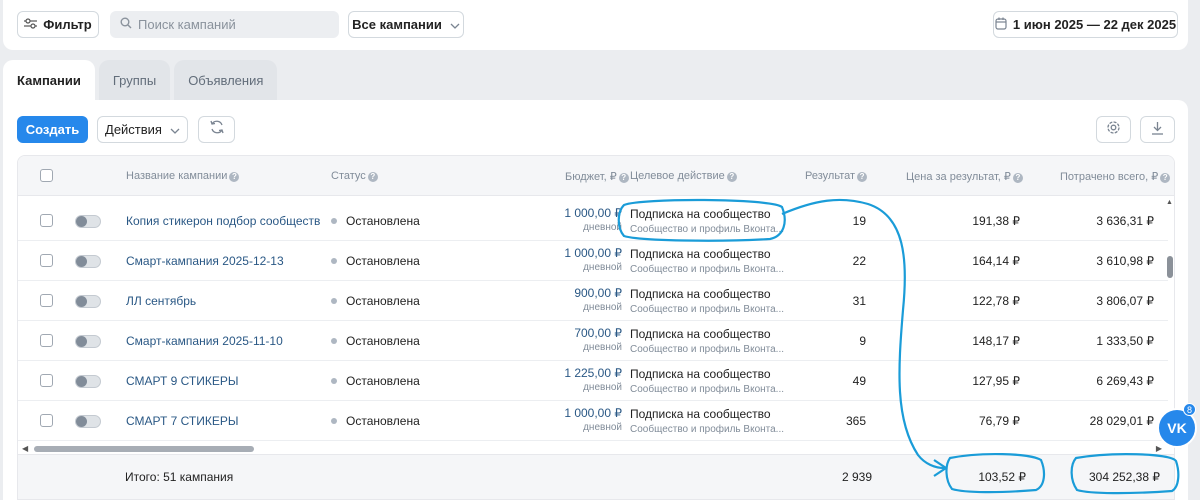 The width and height of the screenshot is (1200, 500). What do you see at coordinates (598, 293) in the screenshot?
I see `budget-amount: 900,00 ₽` at bounding box center [598, 293].